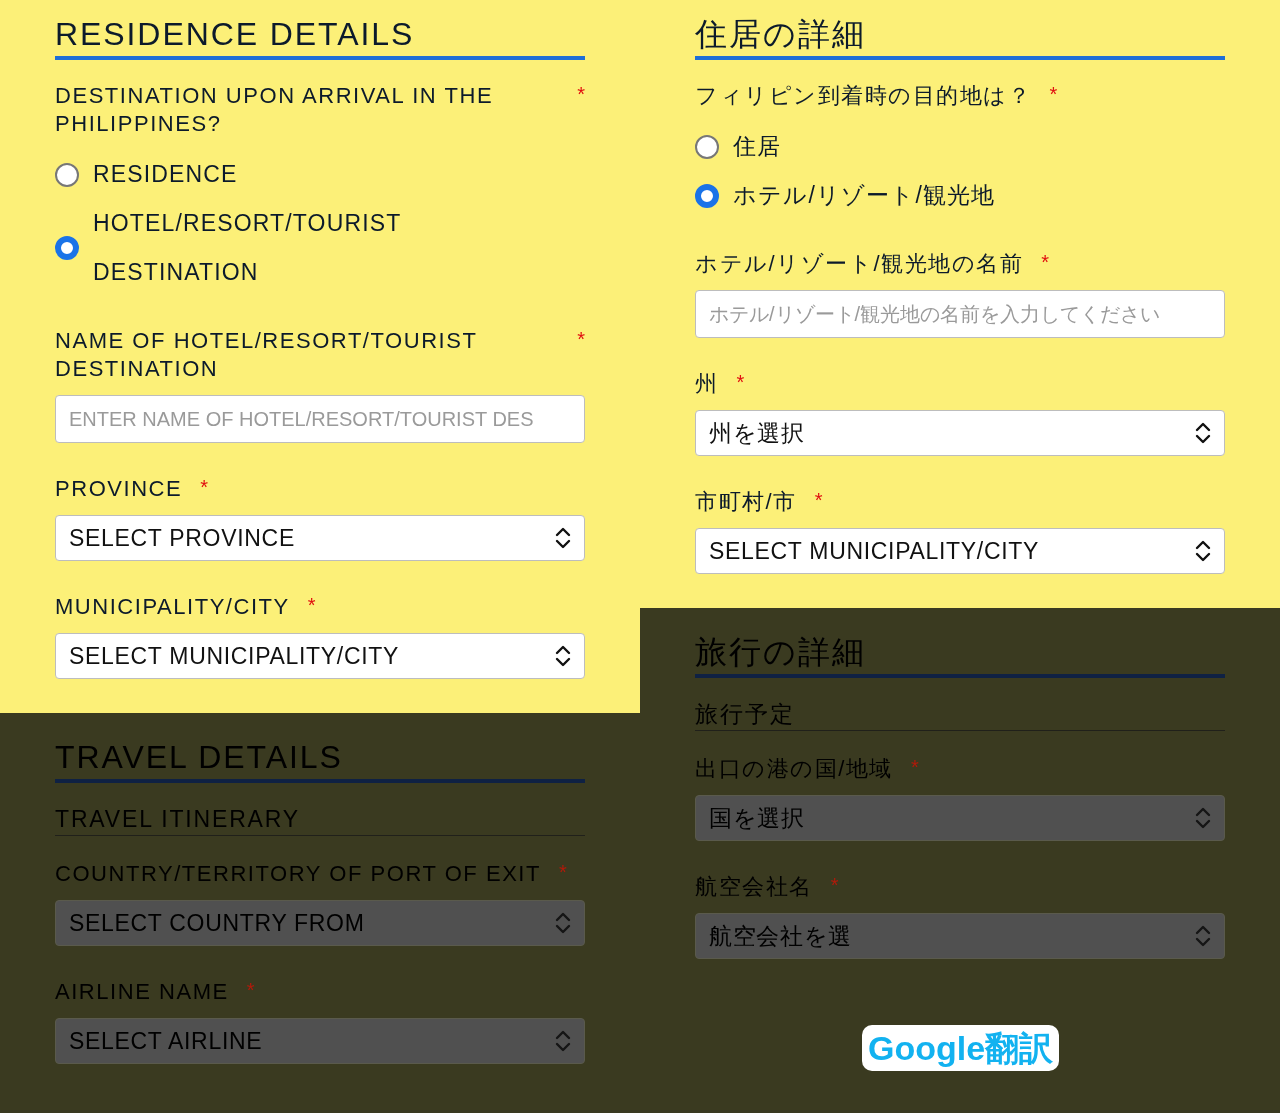 This screenshot has height=1113, width=1280. What do you see at coordinates (863, 96) in the screenshot?
I see `field-label: フィリピン到着時の目的地は？` at bounding box center [863, 96].